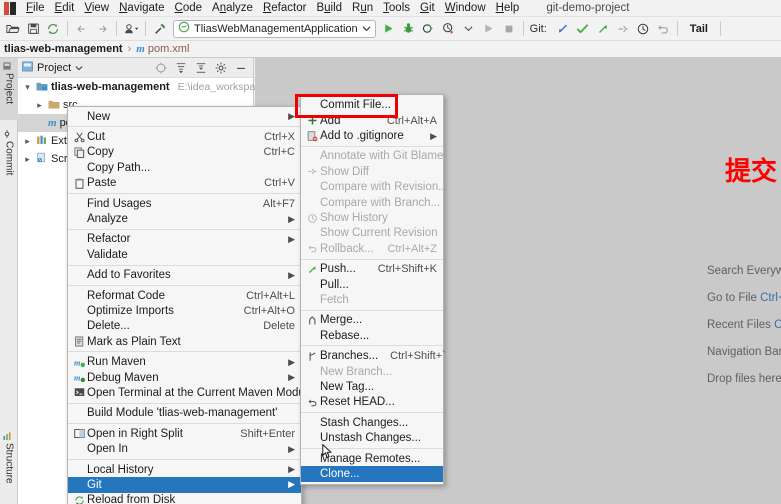  What do you see at coordinates (184, 469) in the screenshot?
I see `menu-item-local-history: Local History ▶` at bounding box center [184, 469].